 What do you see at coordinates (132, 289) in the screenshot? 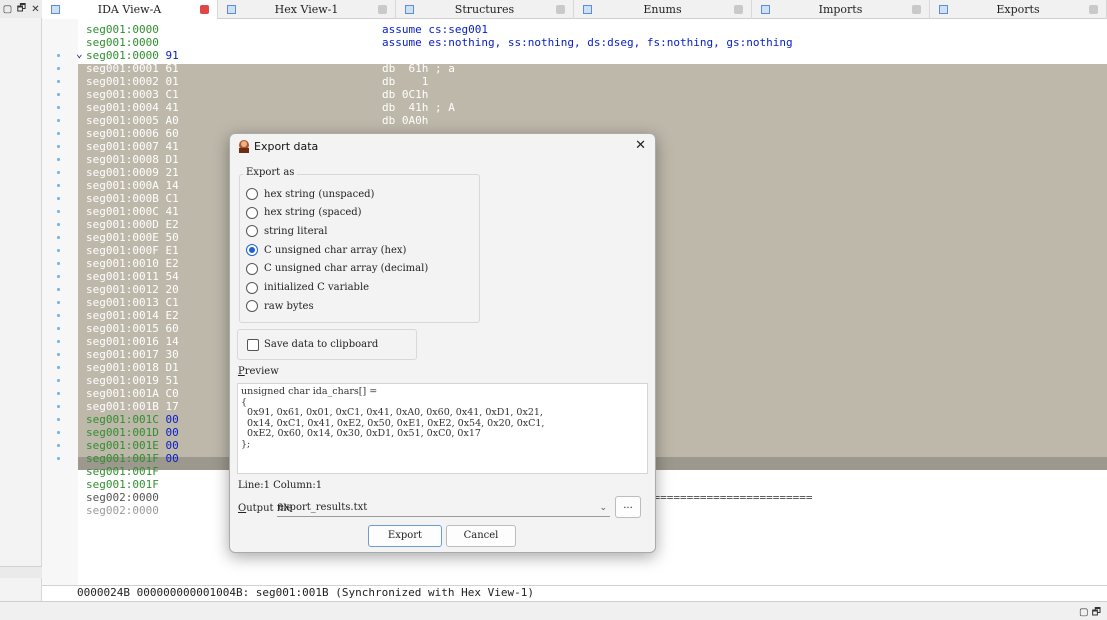
I see `listing-line: seg001:0012 20` at bounding box center [132, 289].